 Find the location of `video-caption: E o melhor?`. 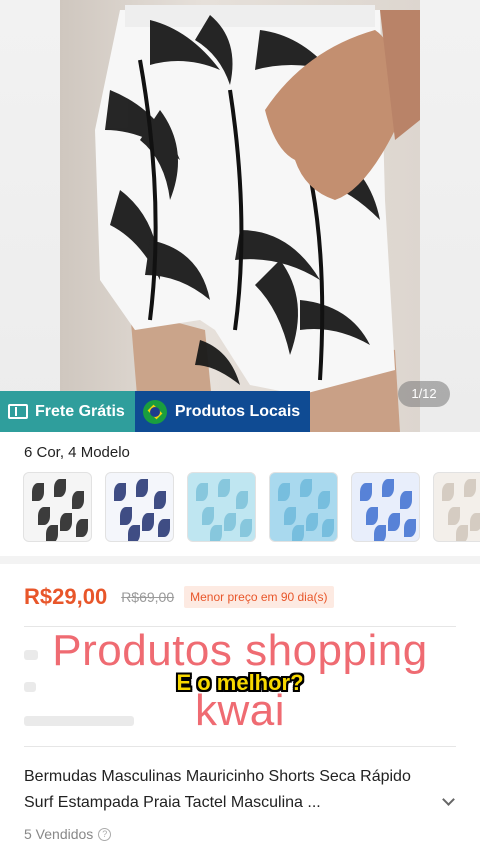

video-caption: E o melhor? is located at coordinates (240, 682).